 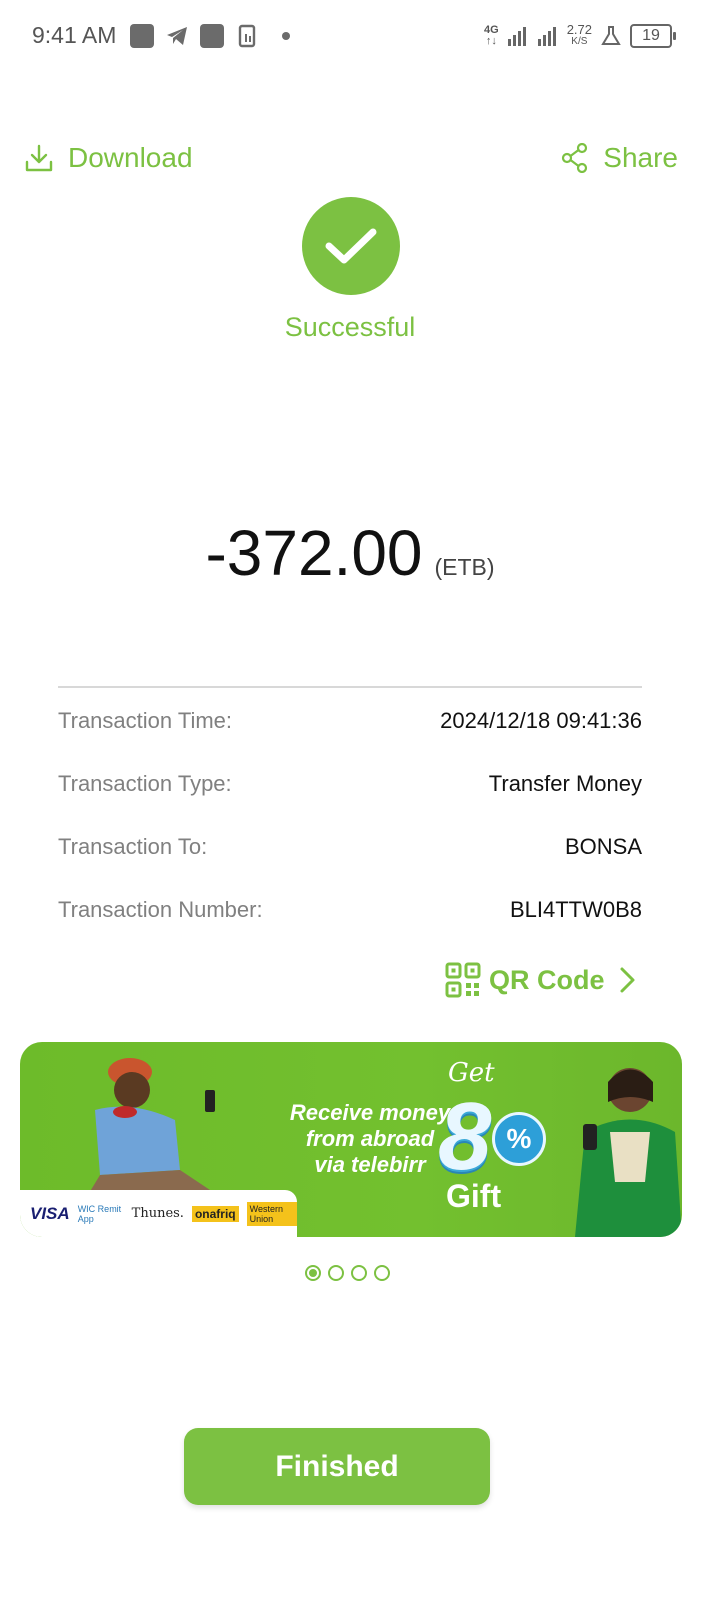 What do you see at coordinates (628, 1152) in the screenshot?
I see `banner-woman-image` at bounding box center [628, 1152].